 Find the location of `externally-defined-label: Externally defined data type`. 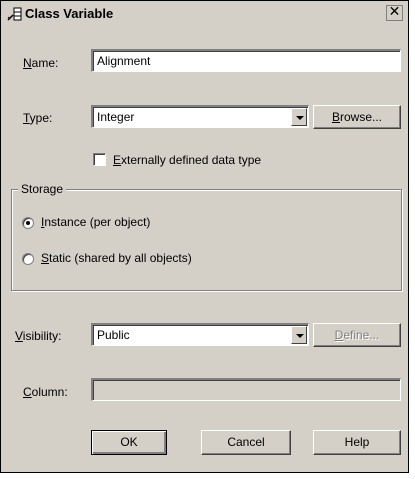

externally-defined-label: Externally defined data type is located at coordinates (187, 160).